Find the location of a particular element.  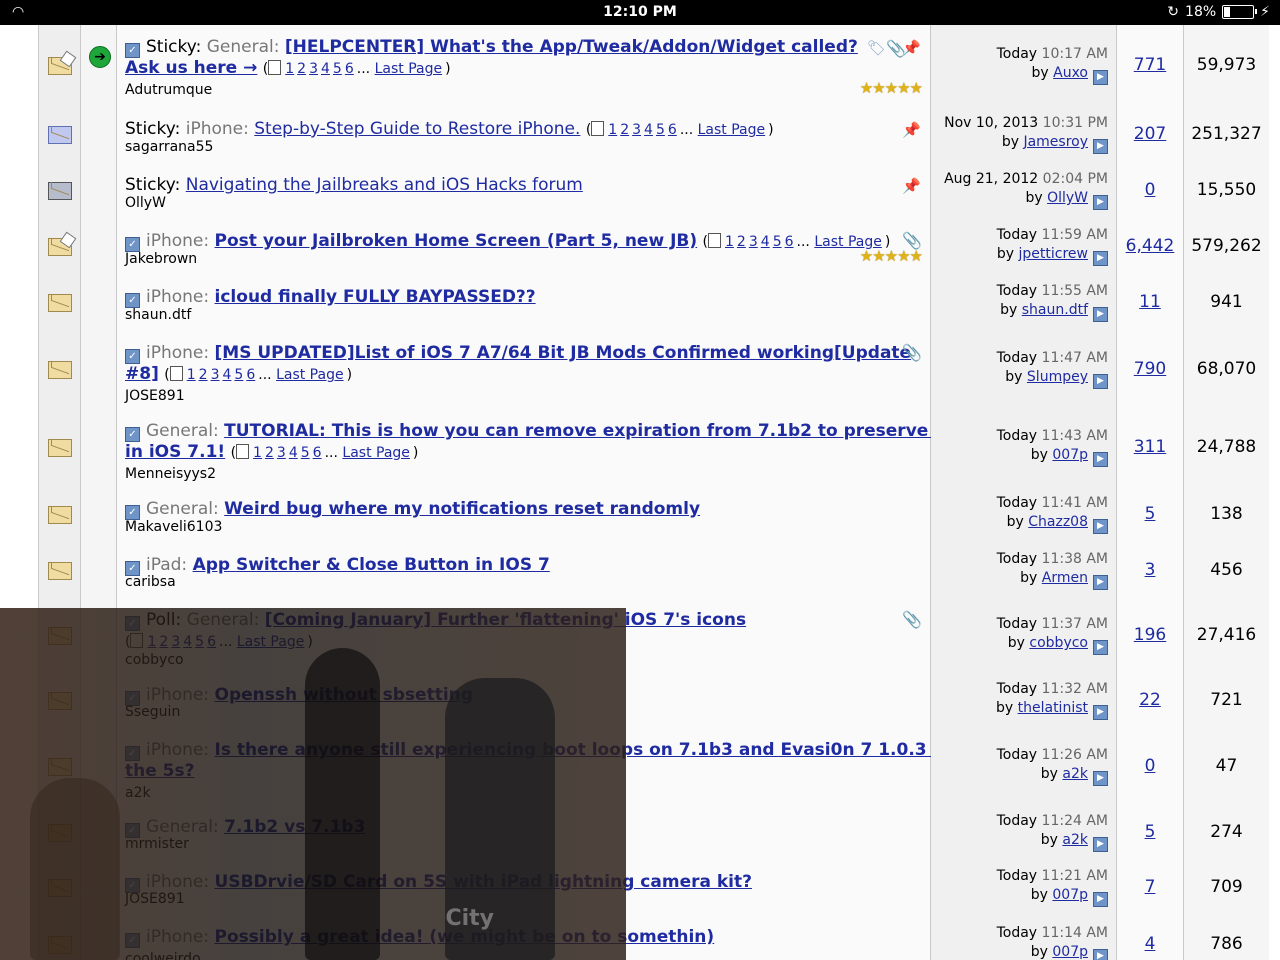

go-arrow-icon: ➔ is located at coordinates (100, 57).